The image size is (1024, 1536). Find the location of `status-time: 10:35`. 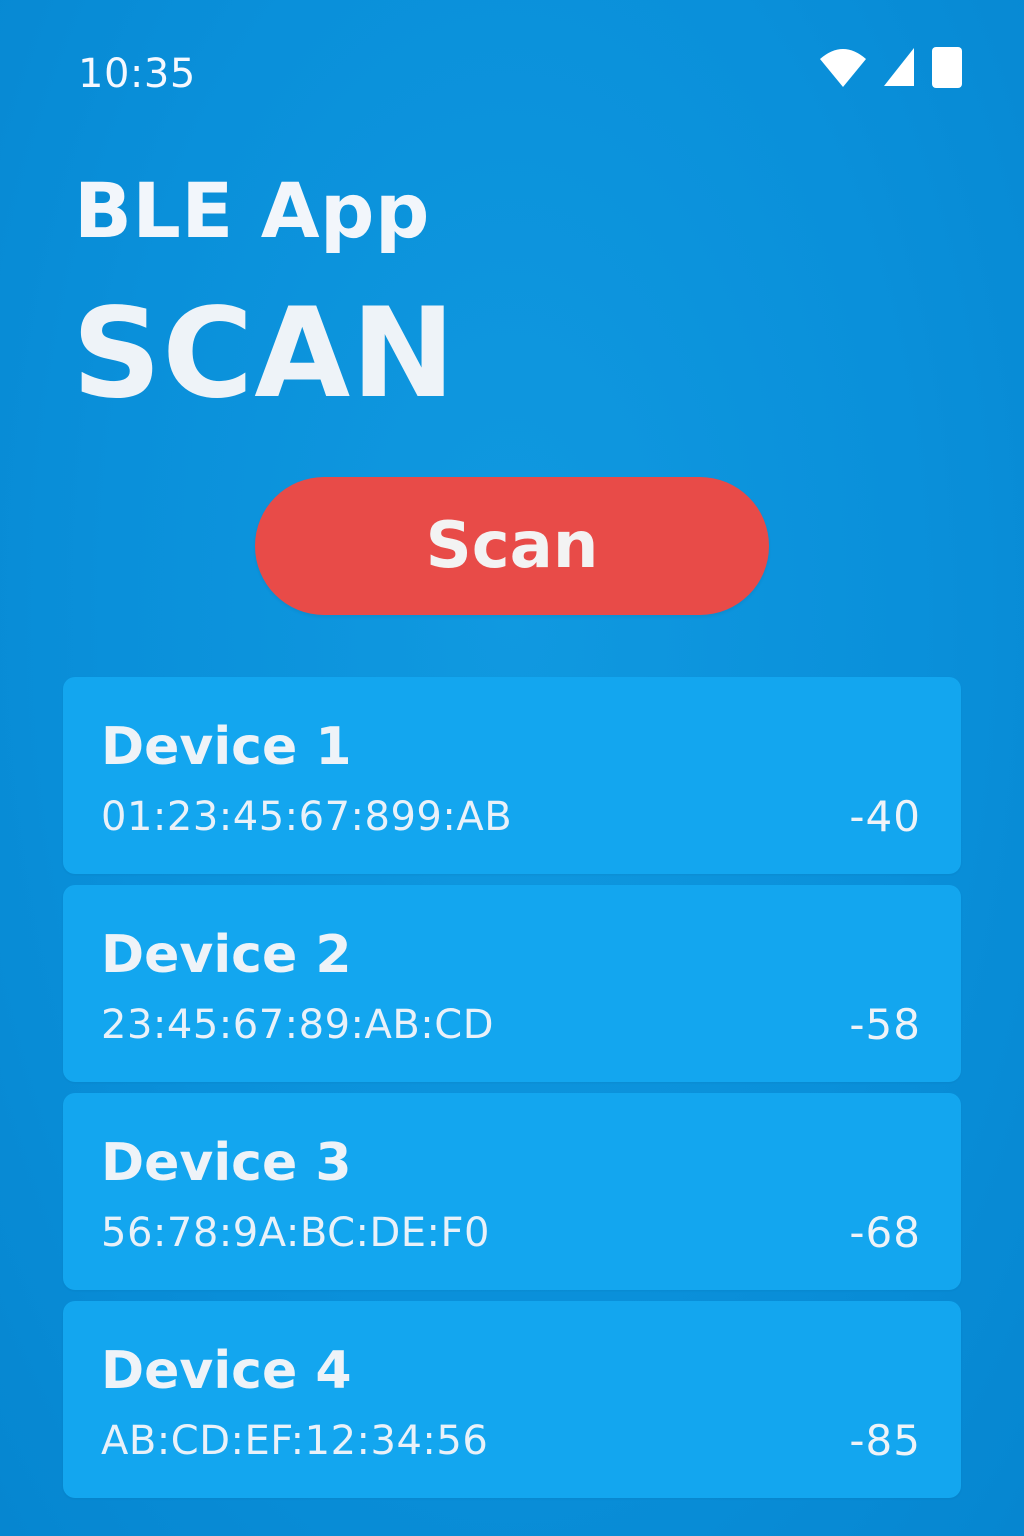

status-time: 10:35 is located at coordinates (137, 74).